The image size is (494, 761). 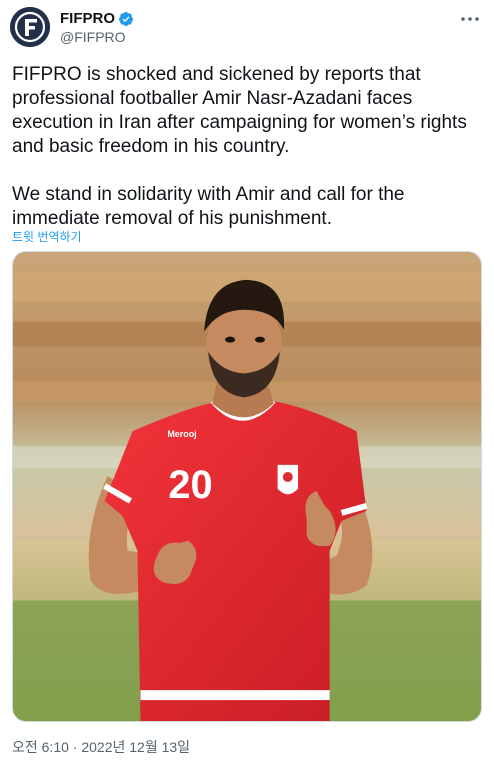 I want to click on author-name-row: FIFPRO, so click(x=97, y=18).